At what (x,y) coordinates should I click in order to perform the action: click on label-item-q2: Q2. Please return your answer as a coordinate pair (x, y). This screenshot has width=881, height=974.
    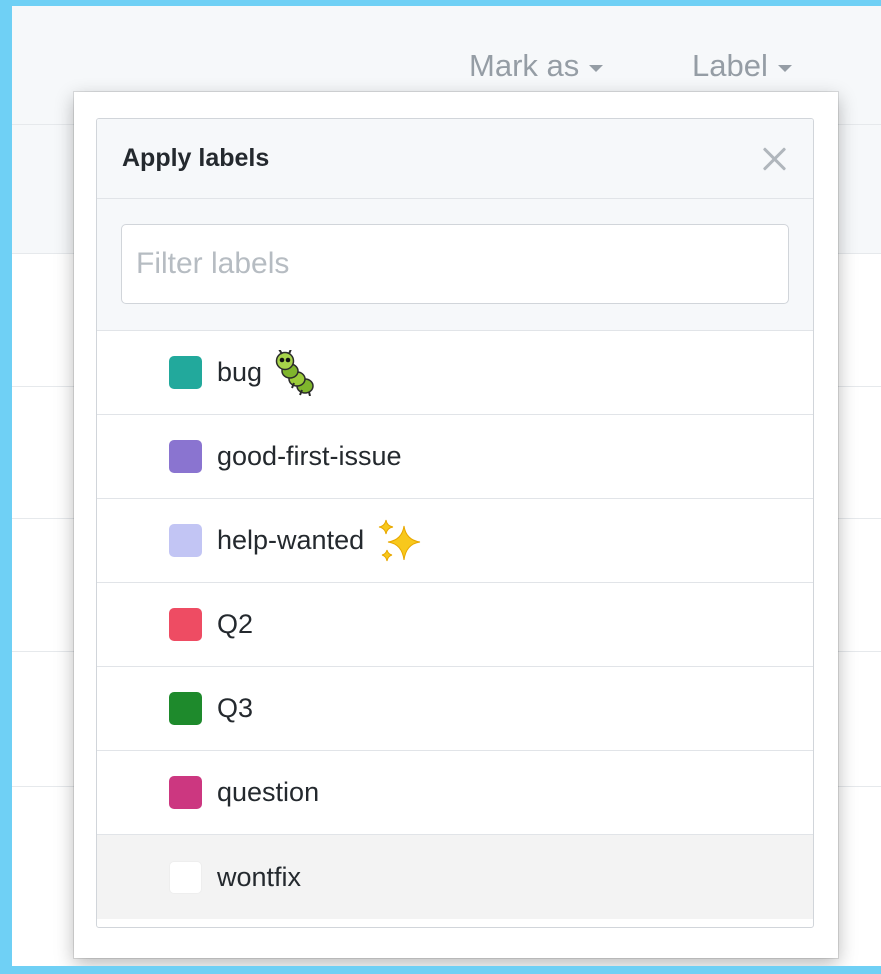
    Looking at the image, I should click on (455, 625).